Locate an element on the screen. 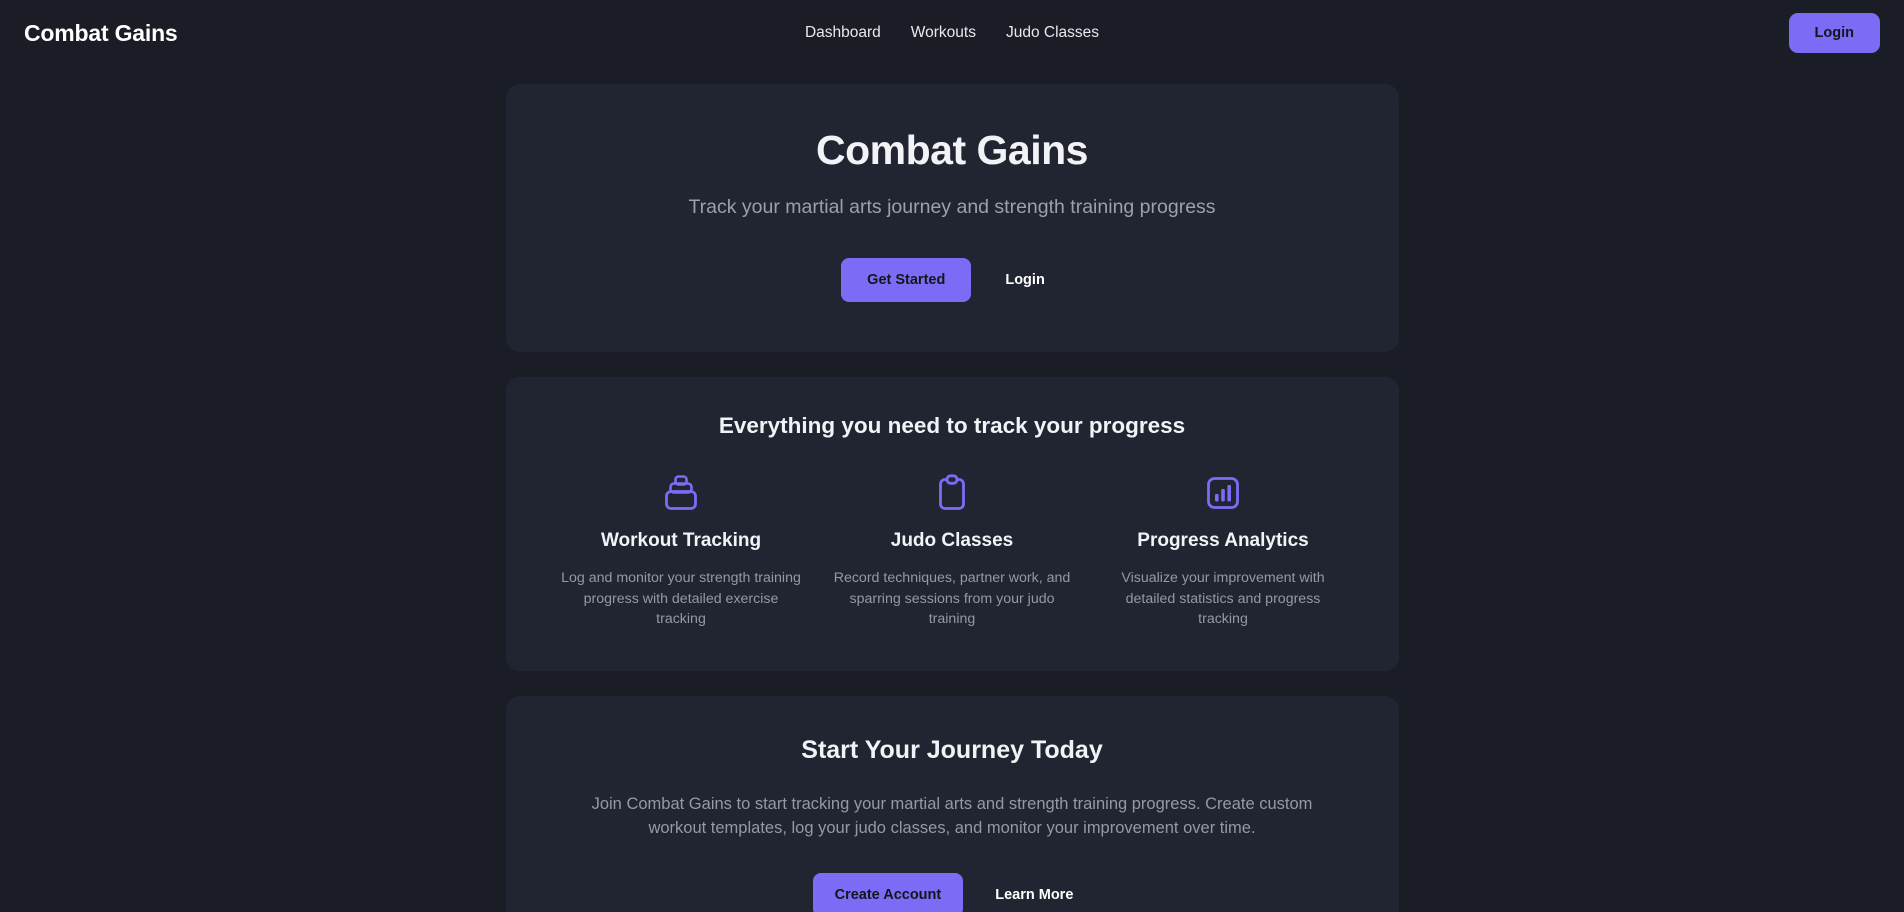 The image size is (1904, 912). hero-title: Combat Gains is located at coordinates (952, 150).